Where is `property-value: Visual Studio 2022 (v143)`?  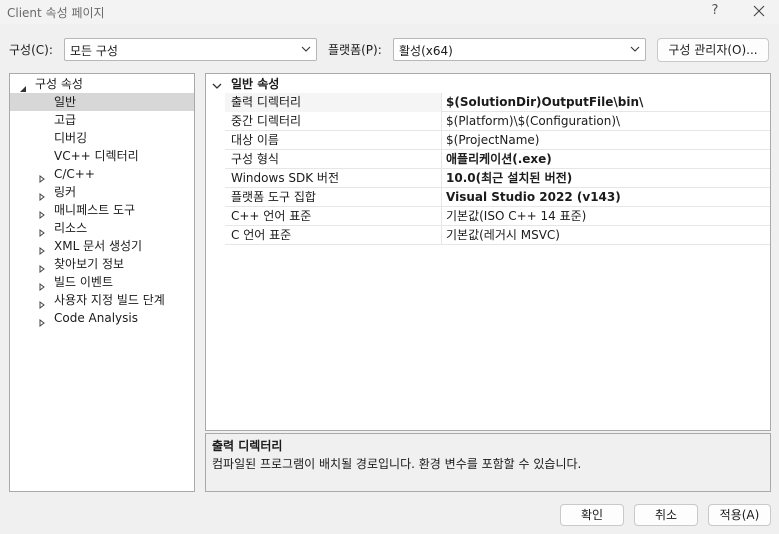
property-value: Visual Studio 2022 (v143) is located at coordinates (533, 197).